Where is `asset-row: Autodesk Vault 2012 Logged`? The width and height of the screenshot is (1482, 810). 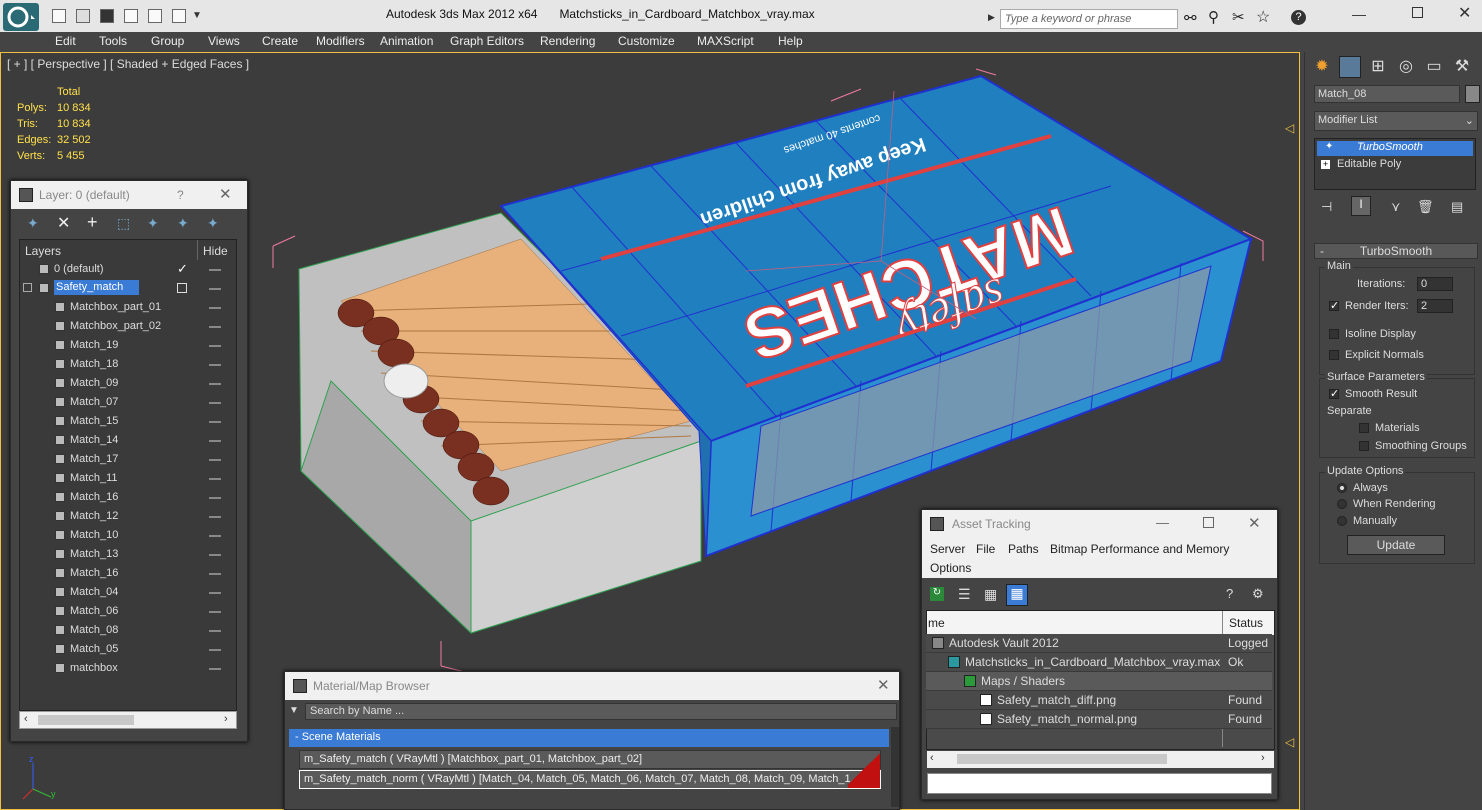
asset-row: Autodesk Vault 2012 Logged is located at coordinates (1099, 643).